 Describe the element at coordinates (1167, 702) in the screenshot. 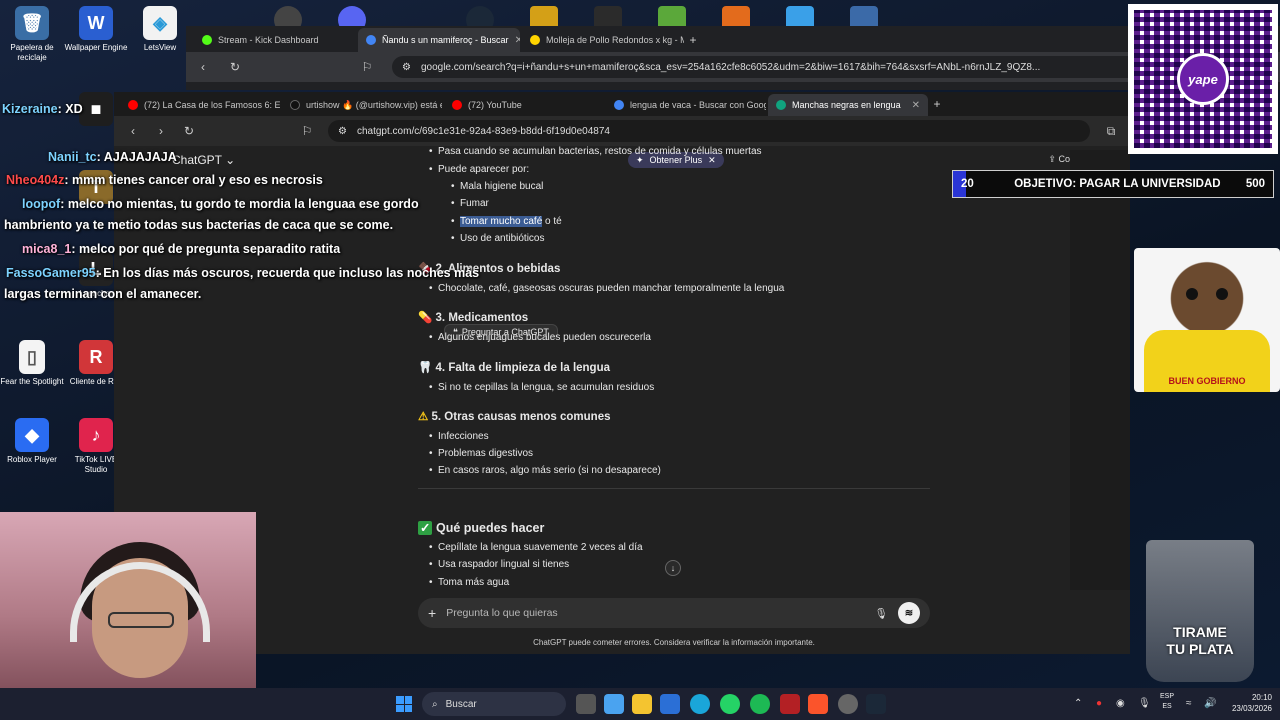

I see `tray-language: ESP ES` at that location.